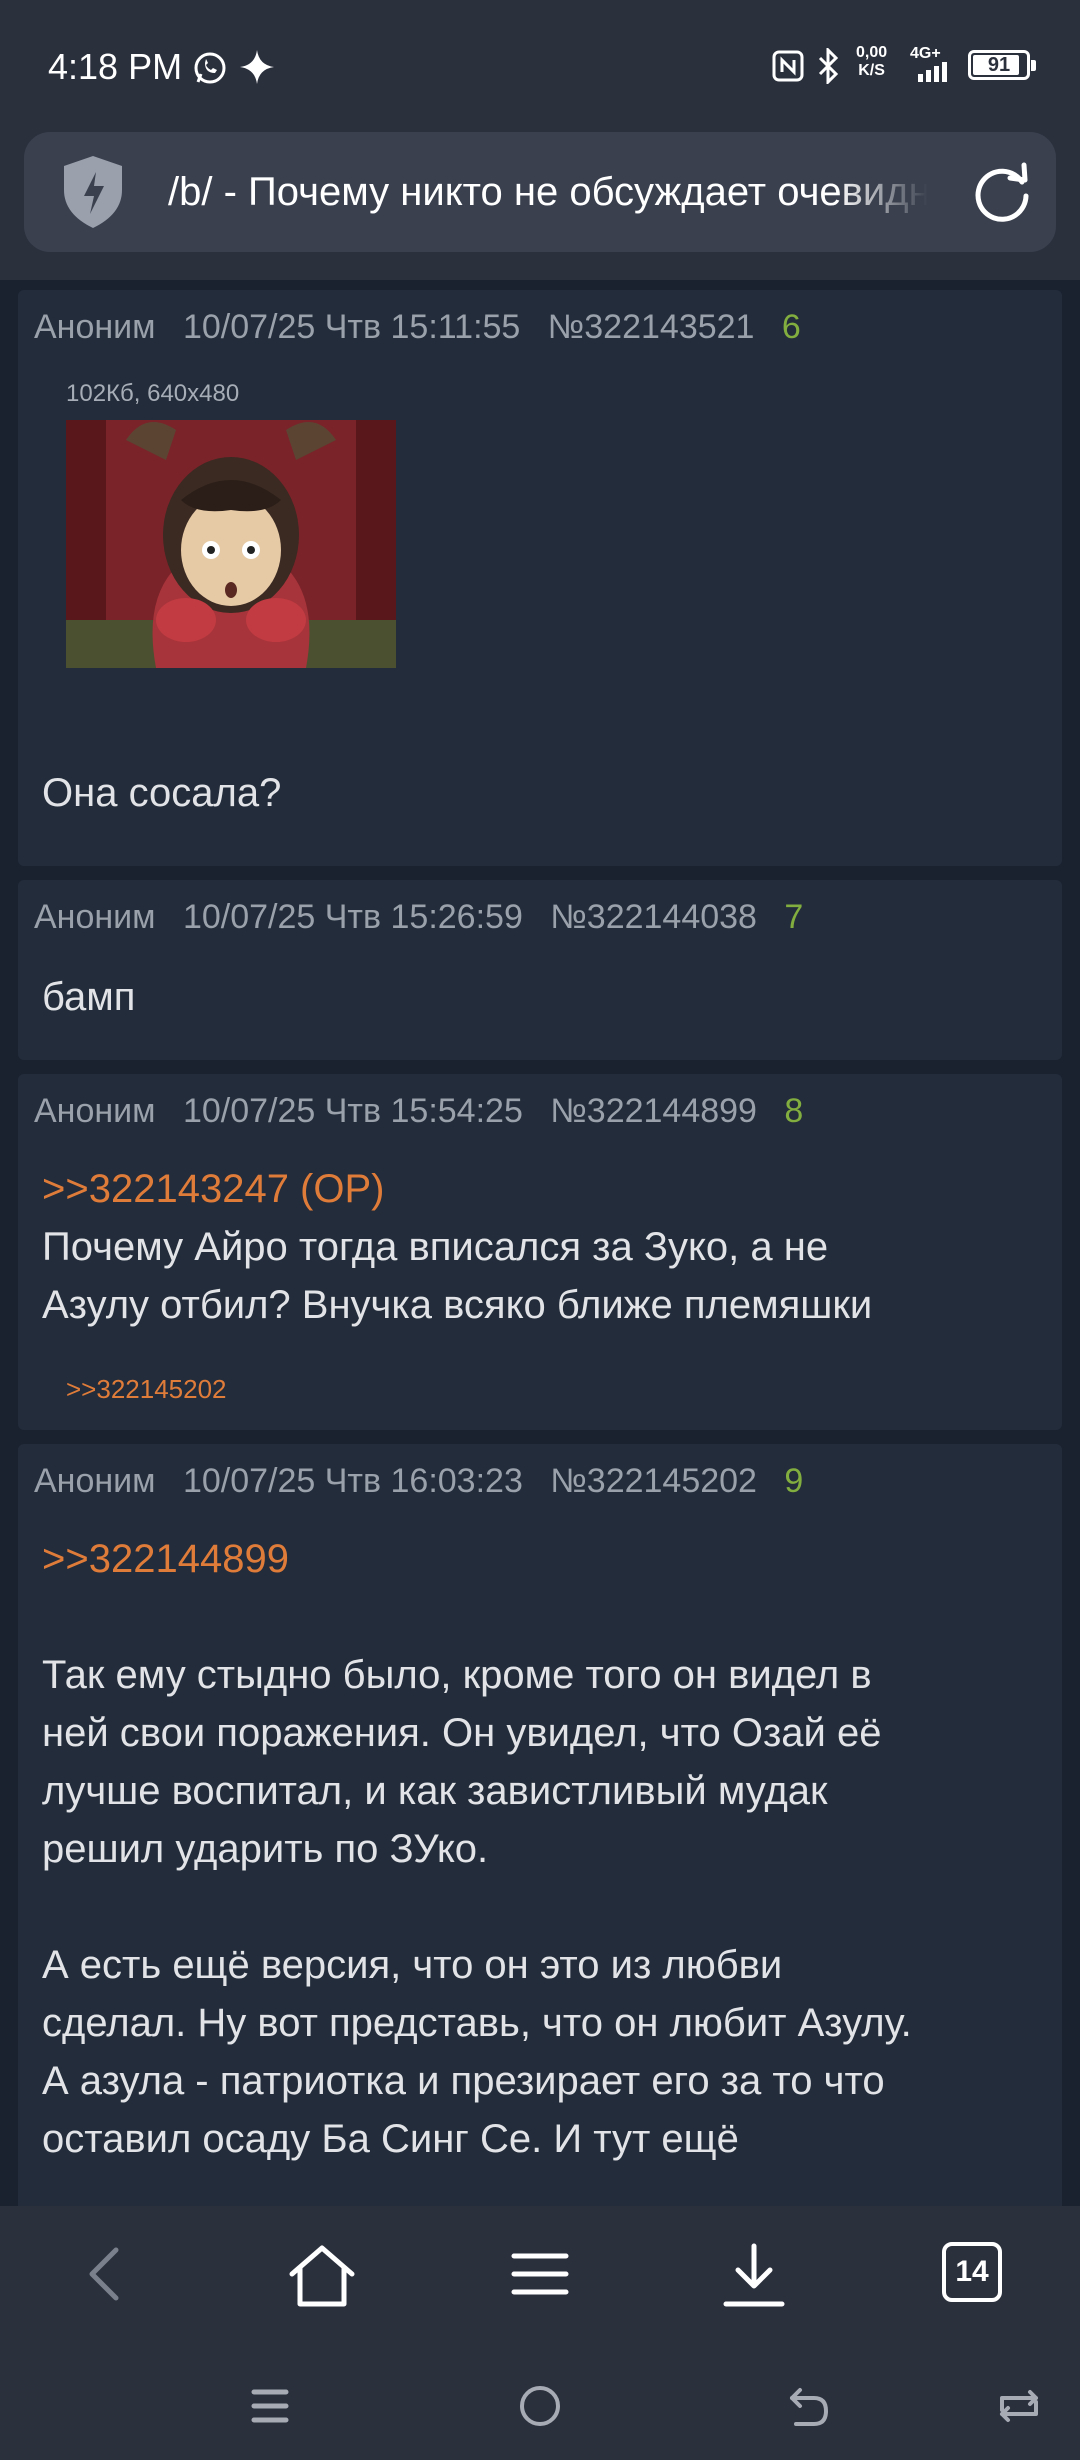 The width and height of the screenshot is (1080, 2460). What do you see at coordinates (265, 1849) in the screenshot?
I see `post-text-line: решил ударить по ЗУко.` at bounding box center [265, 1849].